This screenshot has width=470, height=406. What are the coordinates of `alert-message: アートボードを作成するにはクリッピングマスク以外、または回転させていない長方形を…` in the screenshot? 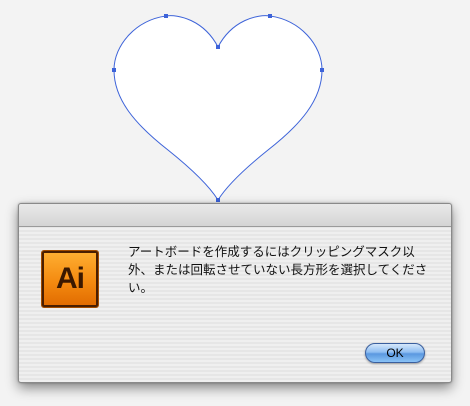 It's located at (278, 269).